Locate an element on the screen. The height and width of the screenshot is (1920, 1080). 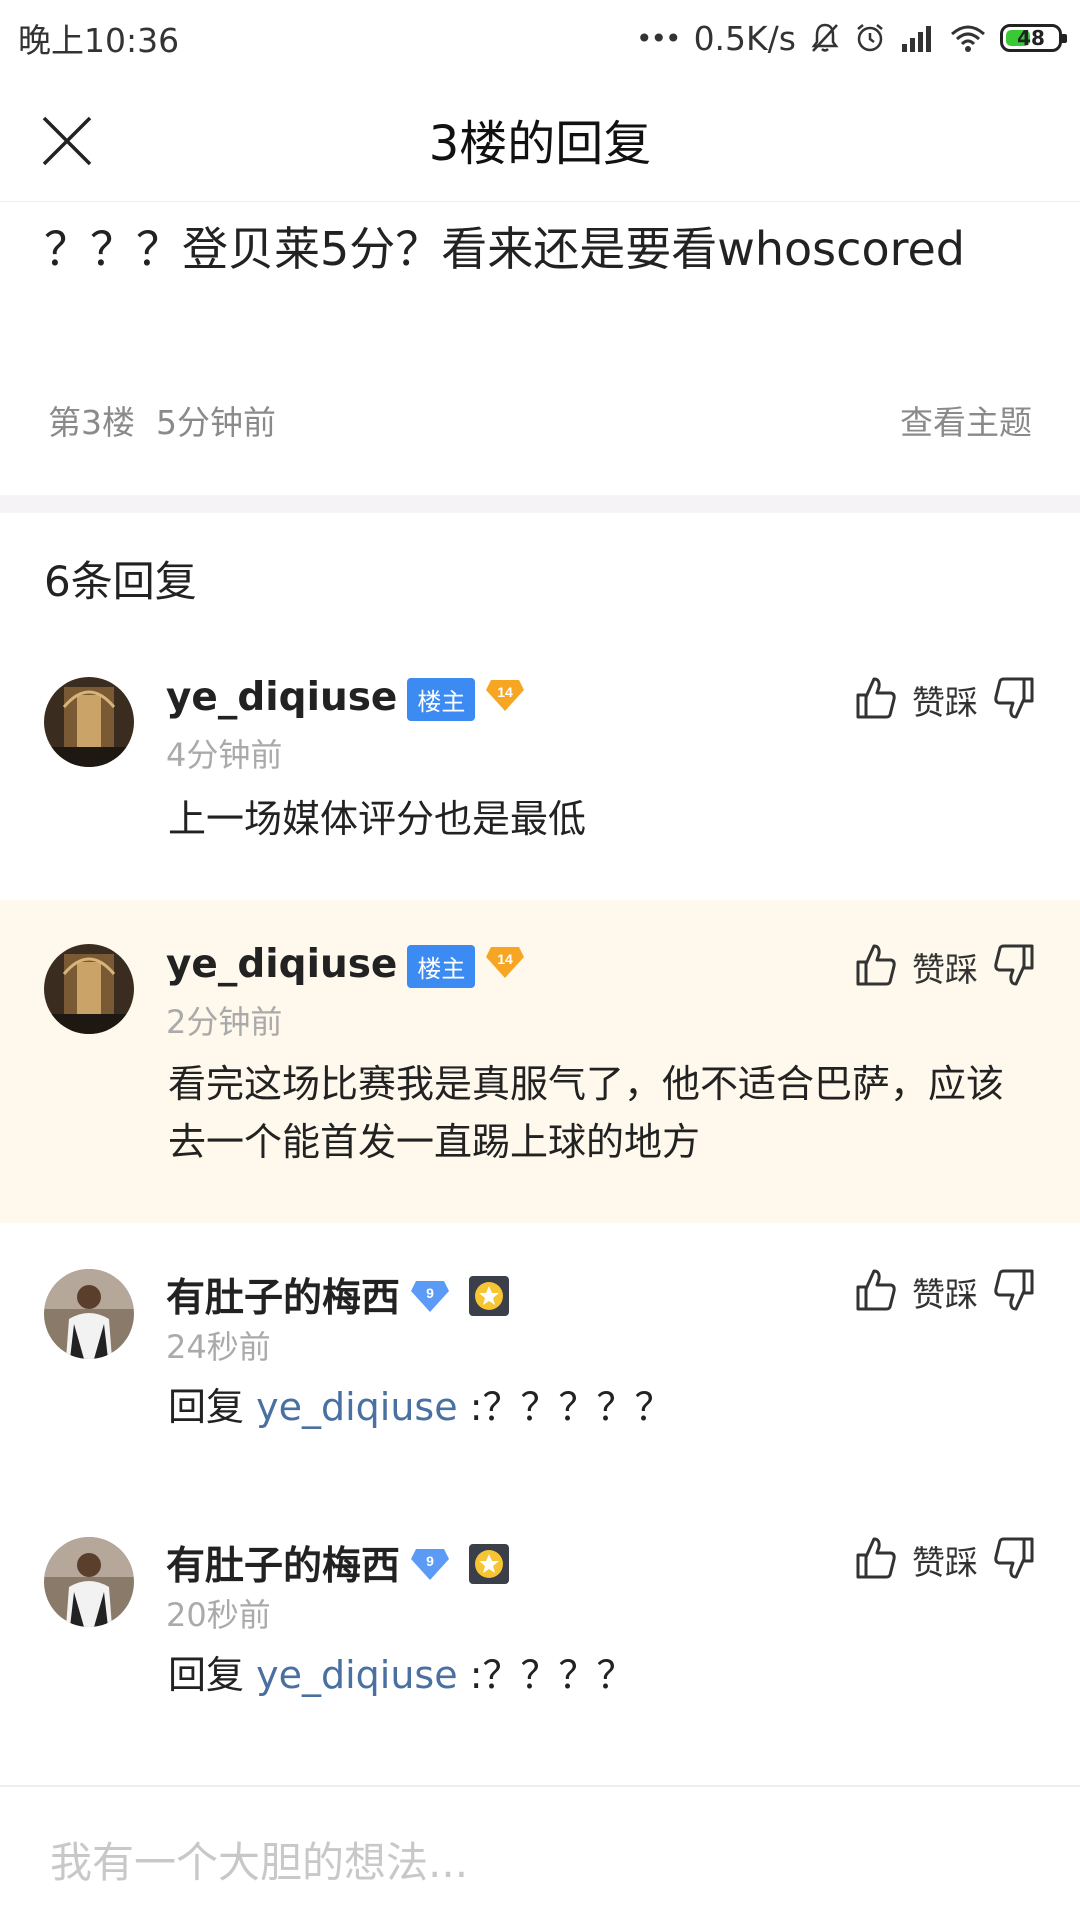
status-time: 晚上10:36 is located at coordinates (99, 40).